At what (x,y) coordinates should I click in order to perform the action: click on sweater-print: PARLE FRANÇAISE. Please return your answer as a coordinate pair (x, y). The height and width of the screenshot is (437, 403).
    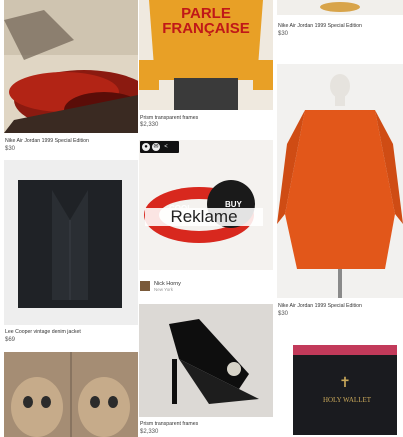
    Looking at the image, I should click on (206, 21).